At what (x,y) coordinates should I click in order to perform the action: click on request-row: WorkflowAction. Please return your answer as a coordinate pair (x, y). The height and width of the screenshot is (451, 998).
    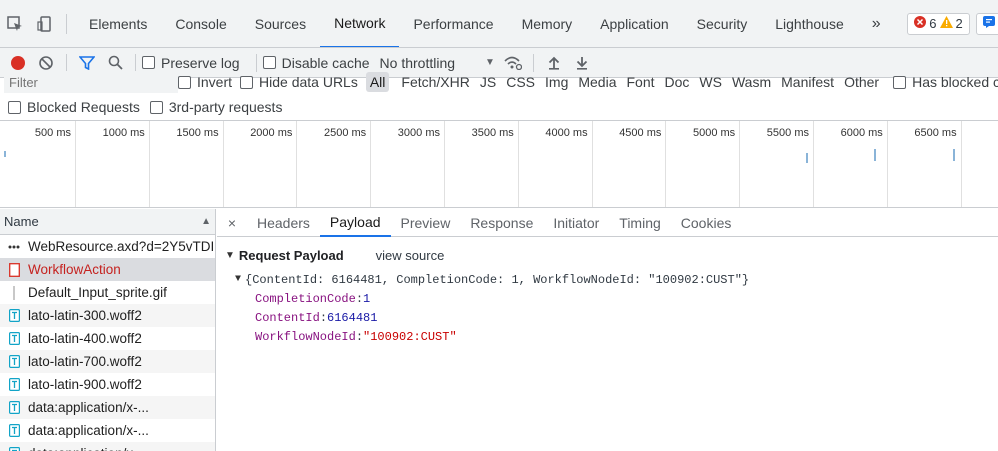
    Looking at the image, I should click on (107, 269).